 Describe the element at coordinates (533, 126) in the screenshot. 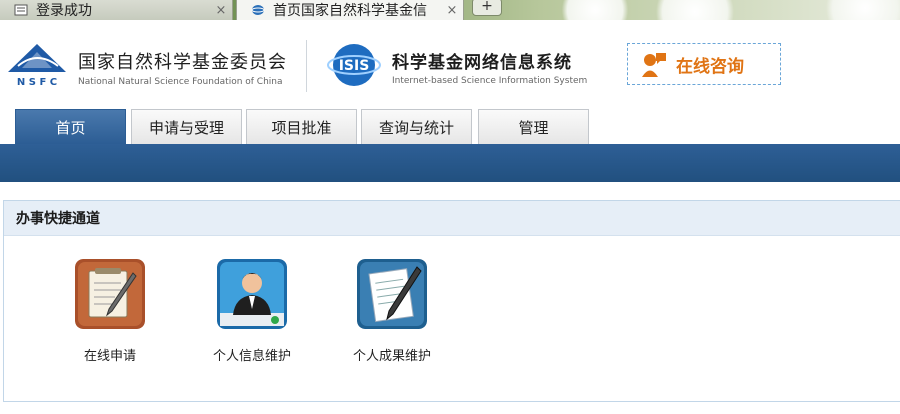

I see `nav-tab-manage: 管理` at that location.